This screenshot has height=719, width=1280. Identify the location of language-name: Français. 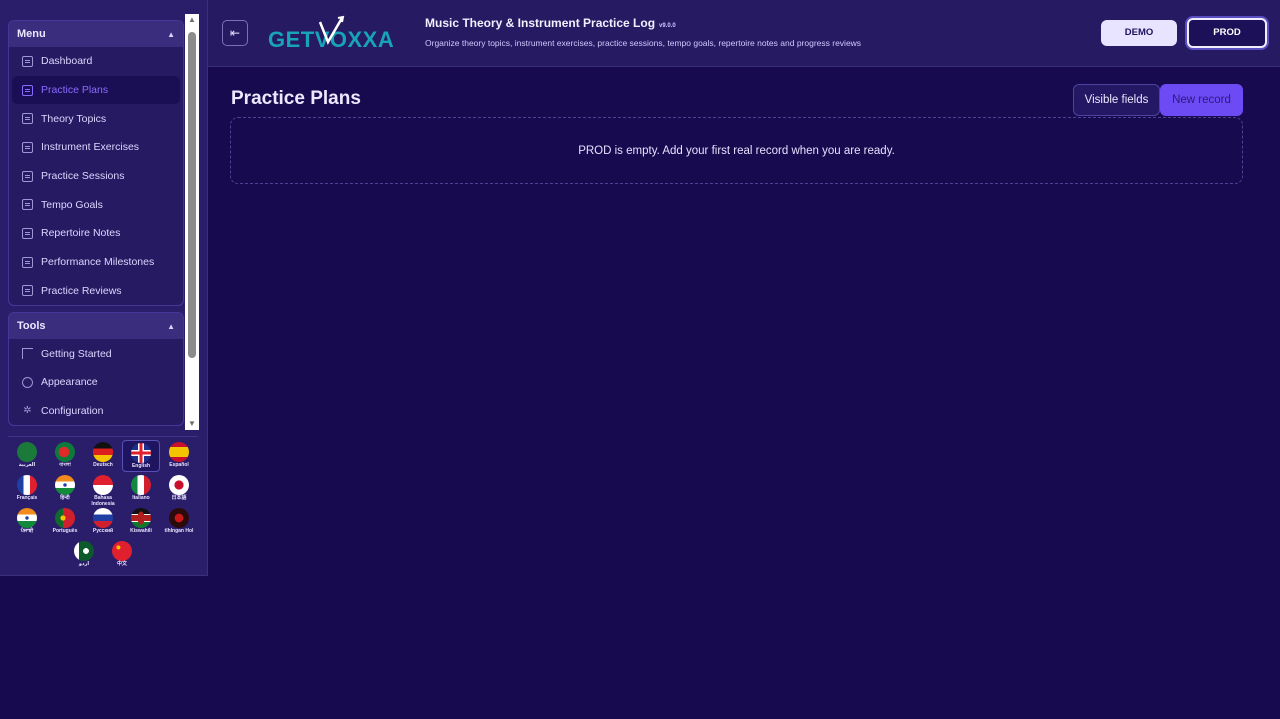
(27, 498).